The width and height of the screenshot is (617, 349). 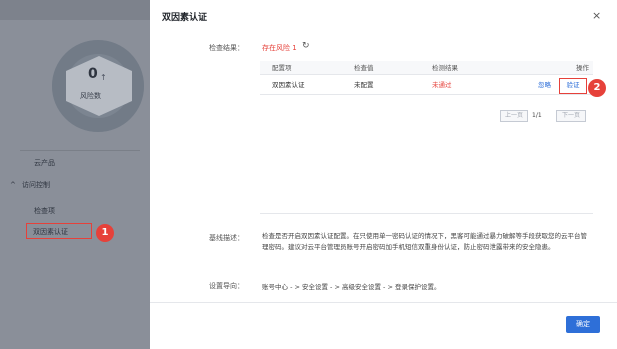 I want to click on divider, so click(x=426, y=213).